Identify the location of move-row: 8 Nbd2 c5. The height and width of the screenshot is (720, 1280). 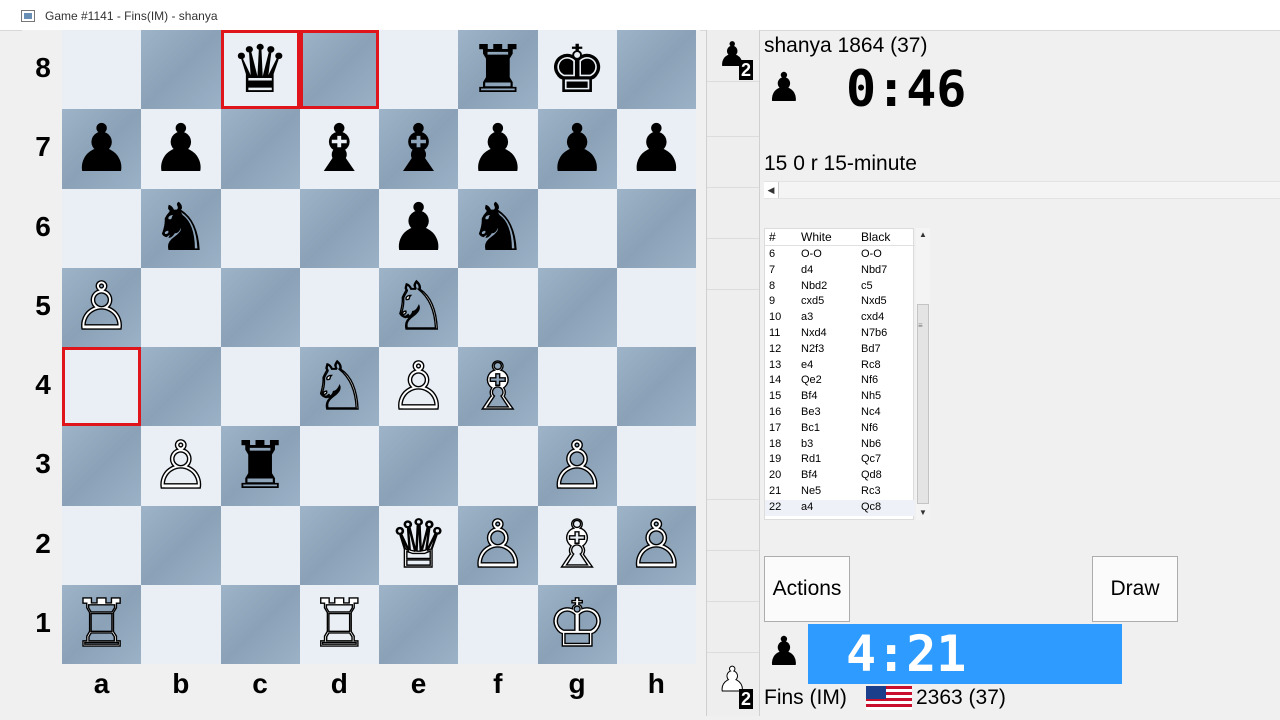
(840, 287).